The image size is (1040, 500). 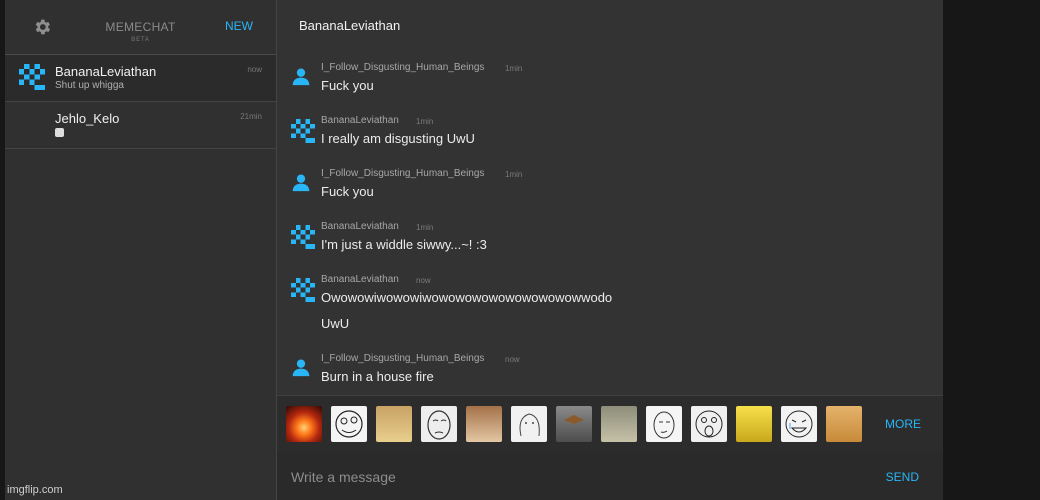 What do you see at coordinates (140, 40) in the screenshot?
I see `beta-label: BETA` at bounding box center [140, 40].